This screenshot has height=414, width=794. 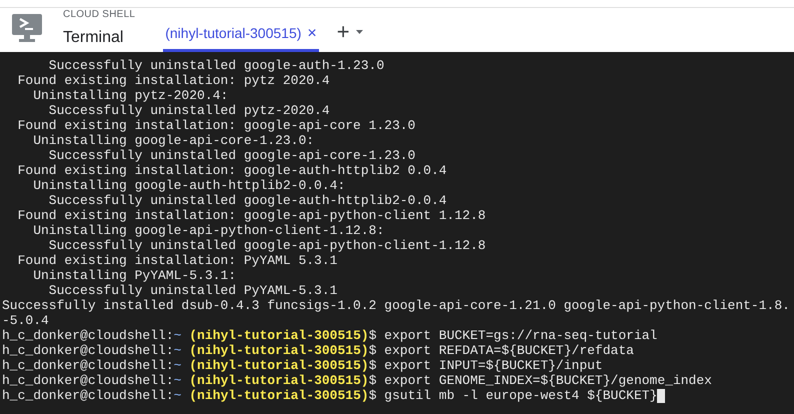 I want to click on terminal-output-line: Found existing installation: pytz 2020.4, so click(x=173, y=80).